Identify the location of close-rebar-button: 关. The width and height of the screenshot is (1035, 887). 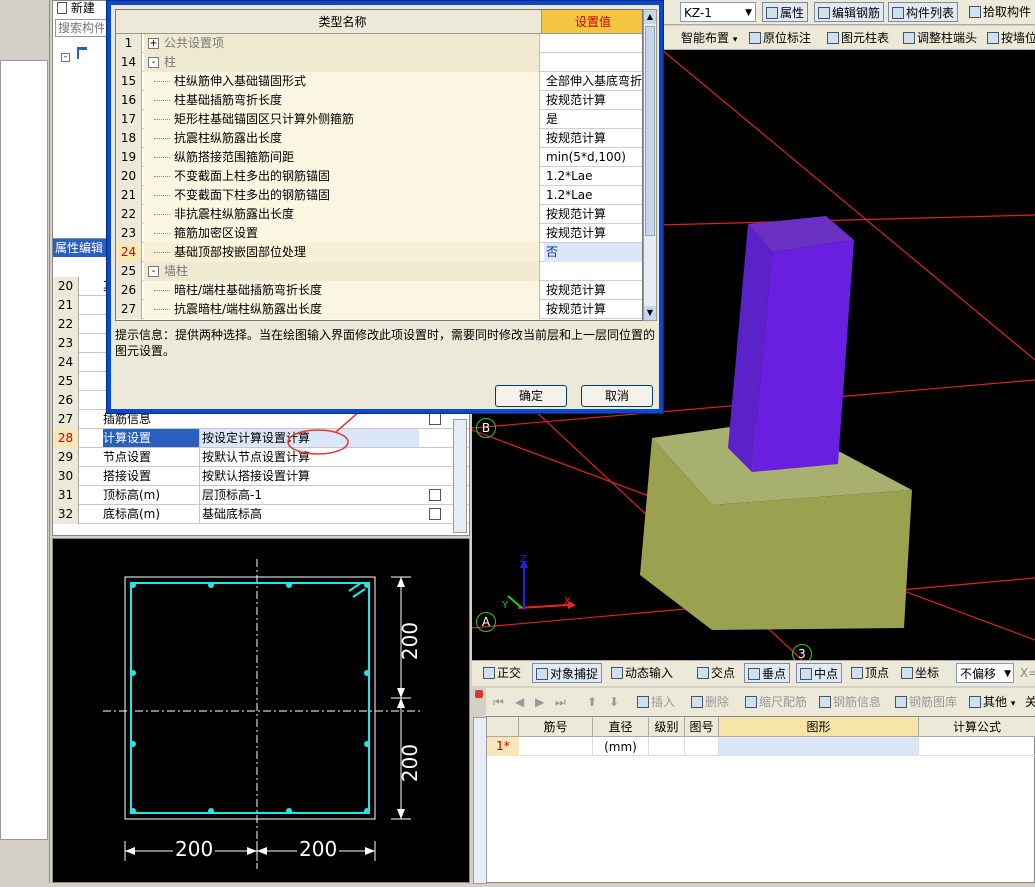
(1028, 702).